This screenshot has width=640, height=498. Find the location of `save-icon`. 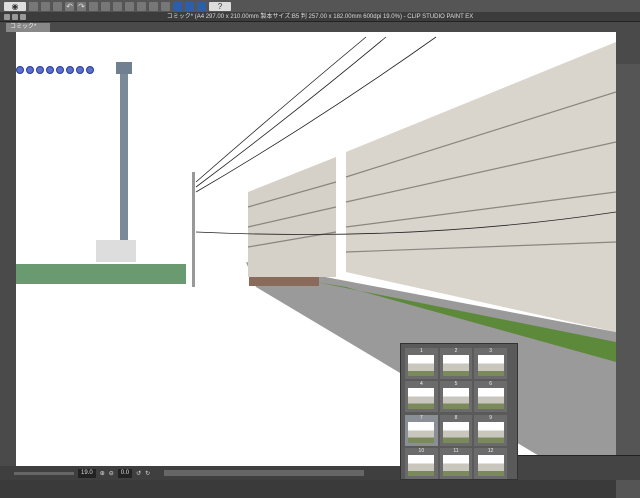

save-icon is located at coordinates (57, 6).